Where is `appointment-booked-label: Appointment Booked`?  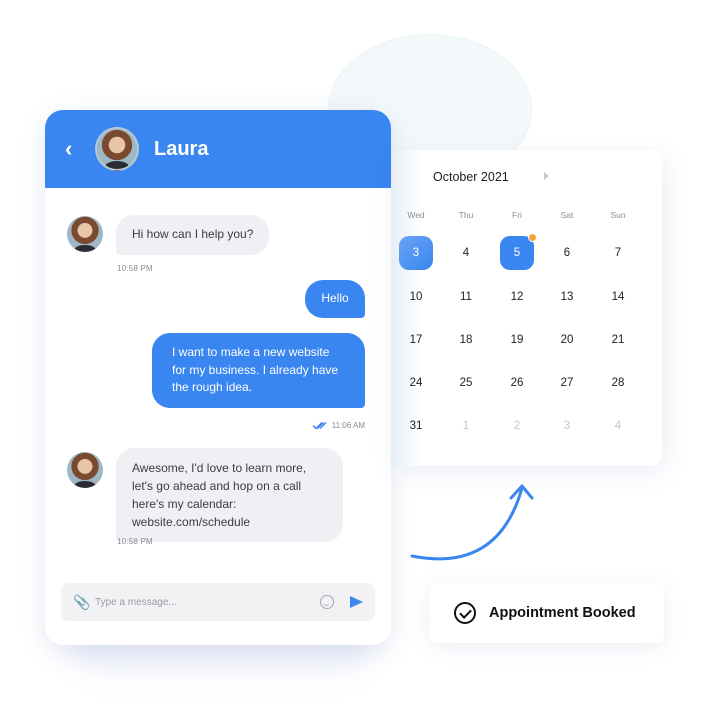 appointment-booked-label: Appointment Booked is located at coordinates (562, 613).